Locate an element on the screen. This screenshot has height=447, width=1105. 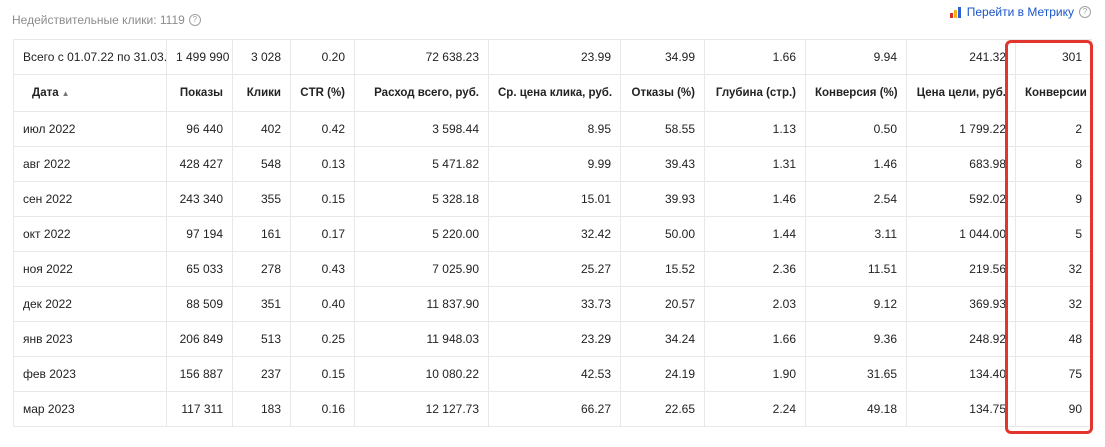
metric-cell: 10 080.22 is located at coordinates (421, 374).